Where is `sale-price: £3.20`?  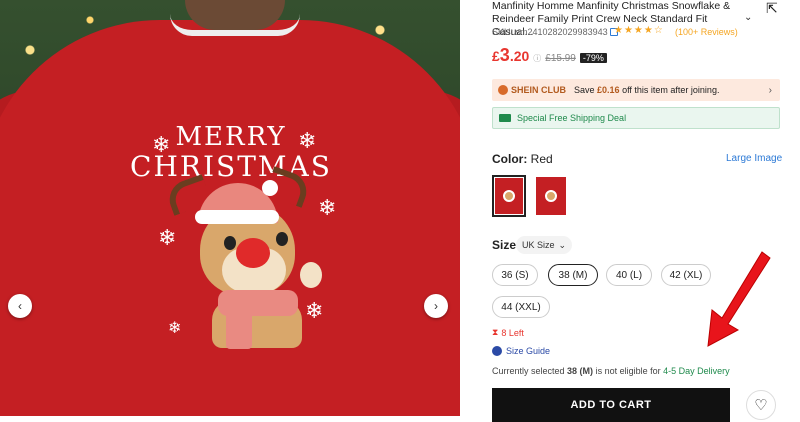
sale-price: £3.20 is located at coordinates (510, 55).